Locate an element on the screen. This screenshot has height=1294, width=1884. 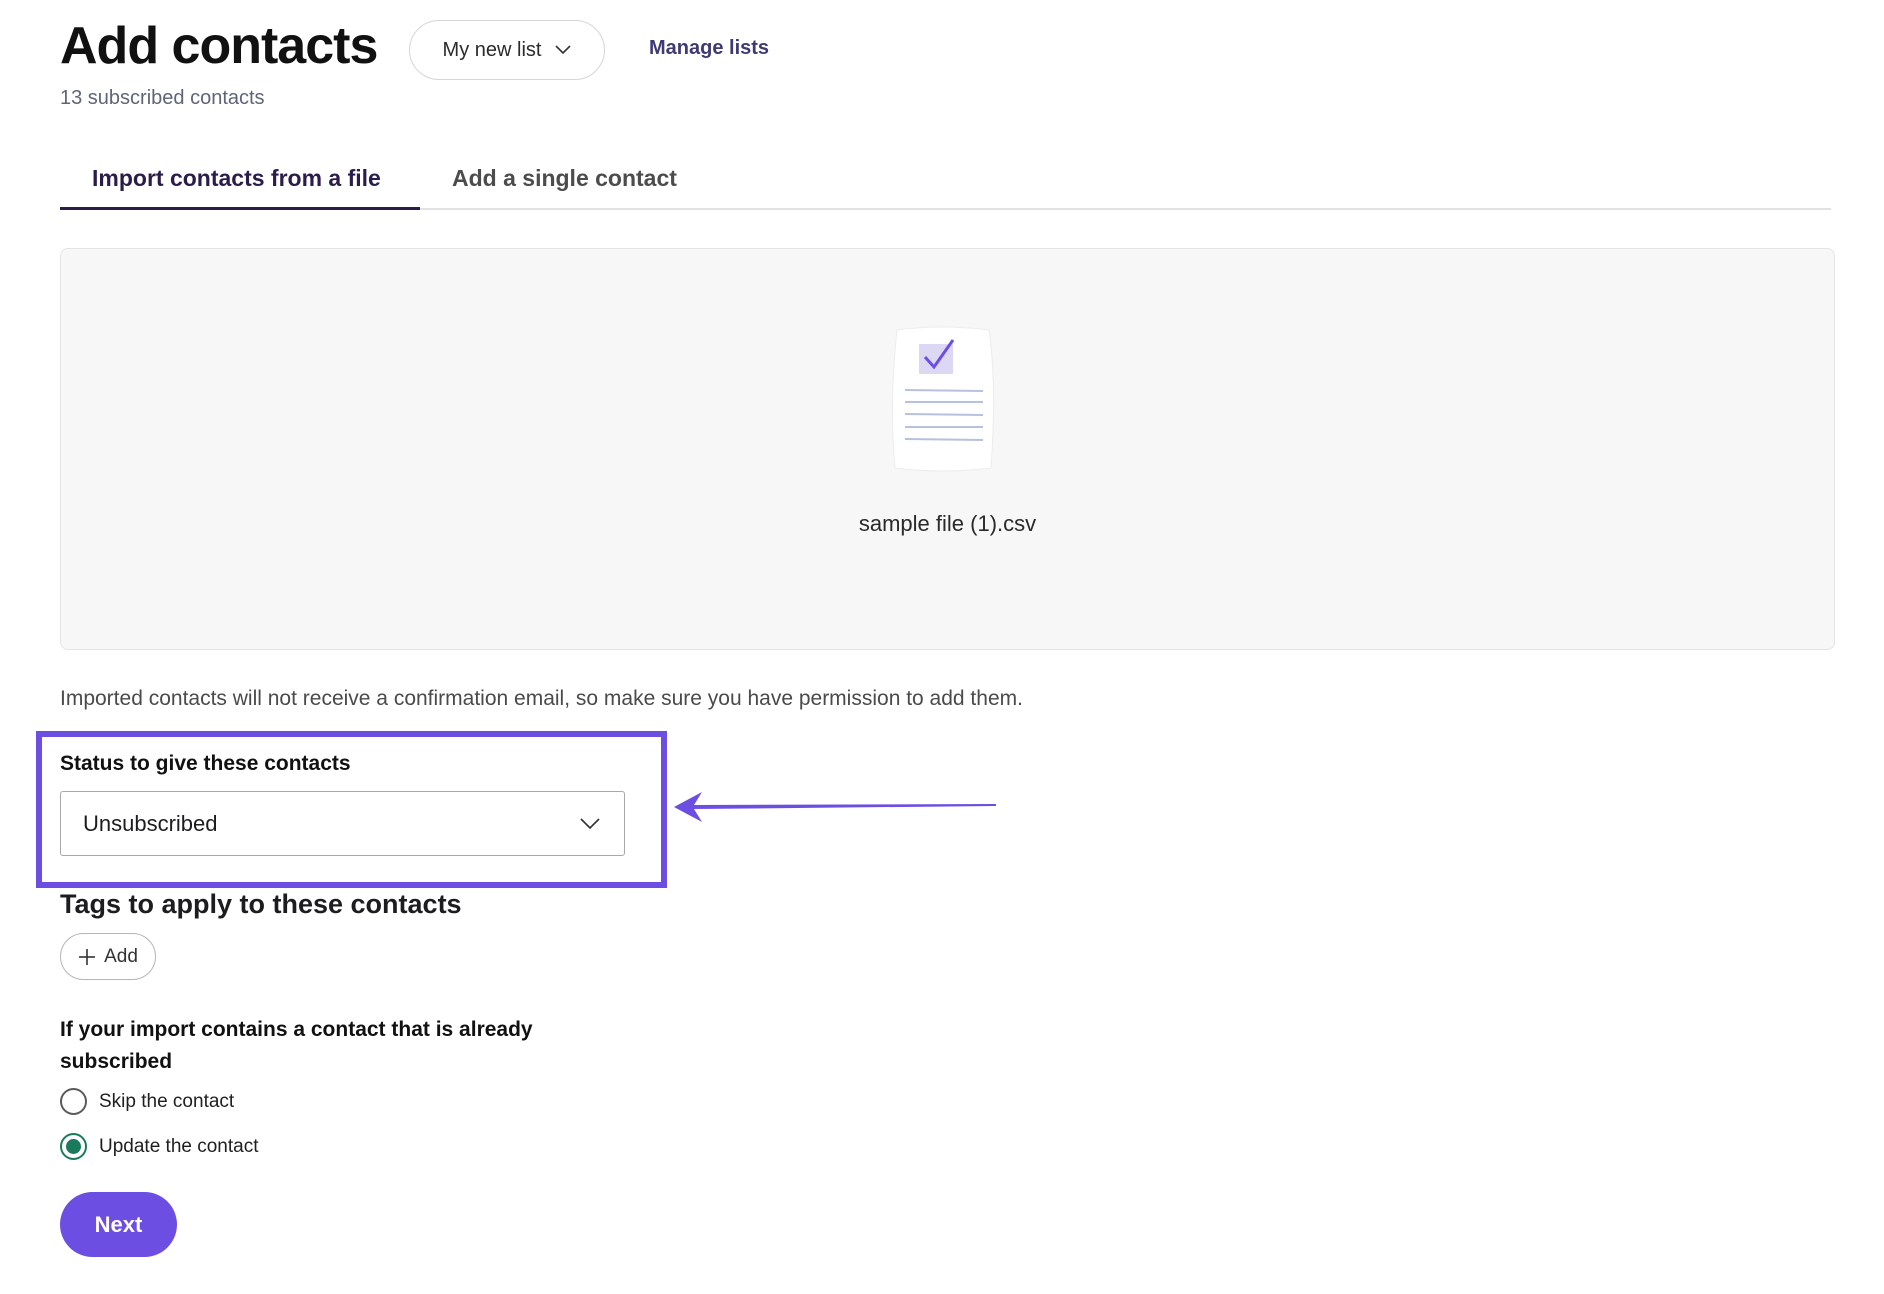
next-button: Next is located at coordinates (118, 1224).